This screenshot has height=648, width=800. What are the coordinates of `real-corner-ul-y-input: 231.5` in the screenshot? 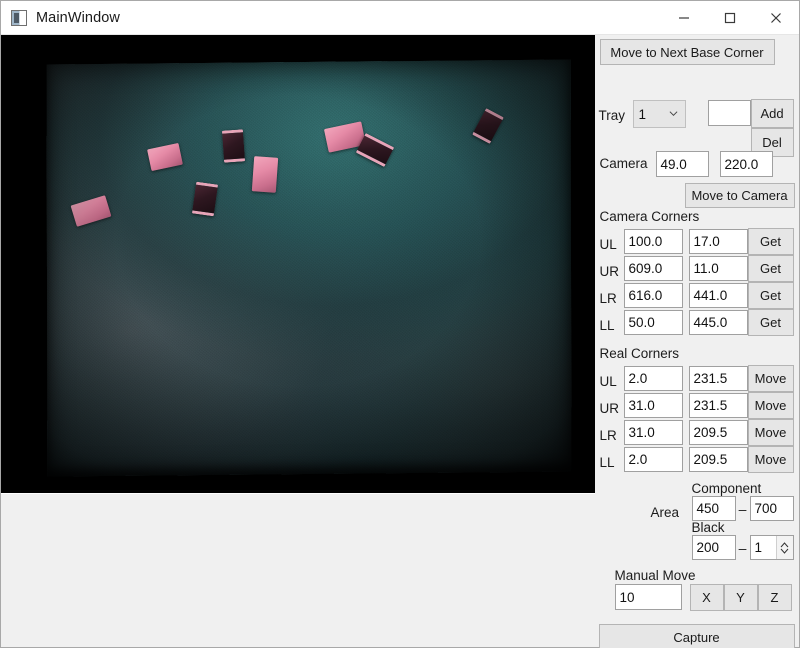 It's located at (718, 378).